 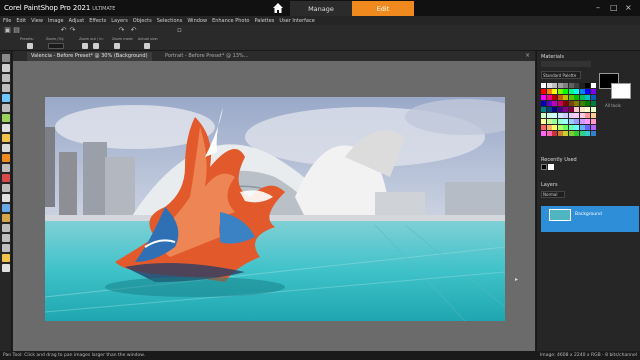 What do you see at coordinates (63, 30) in the screenshot?
I see `undo-icon: ↶` at bounding box center [63, 30].